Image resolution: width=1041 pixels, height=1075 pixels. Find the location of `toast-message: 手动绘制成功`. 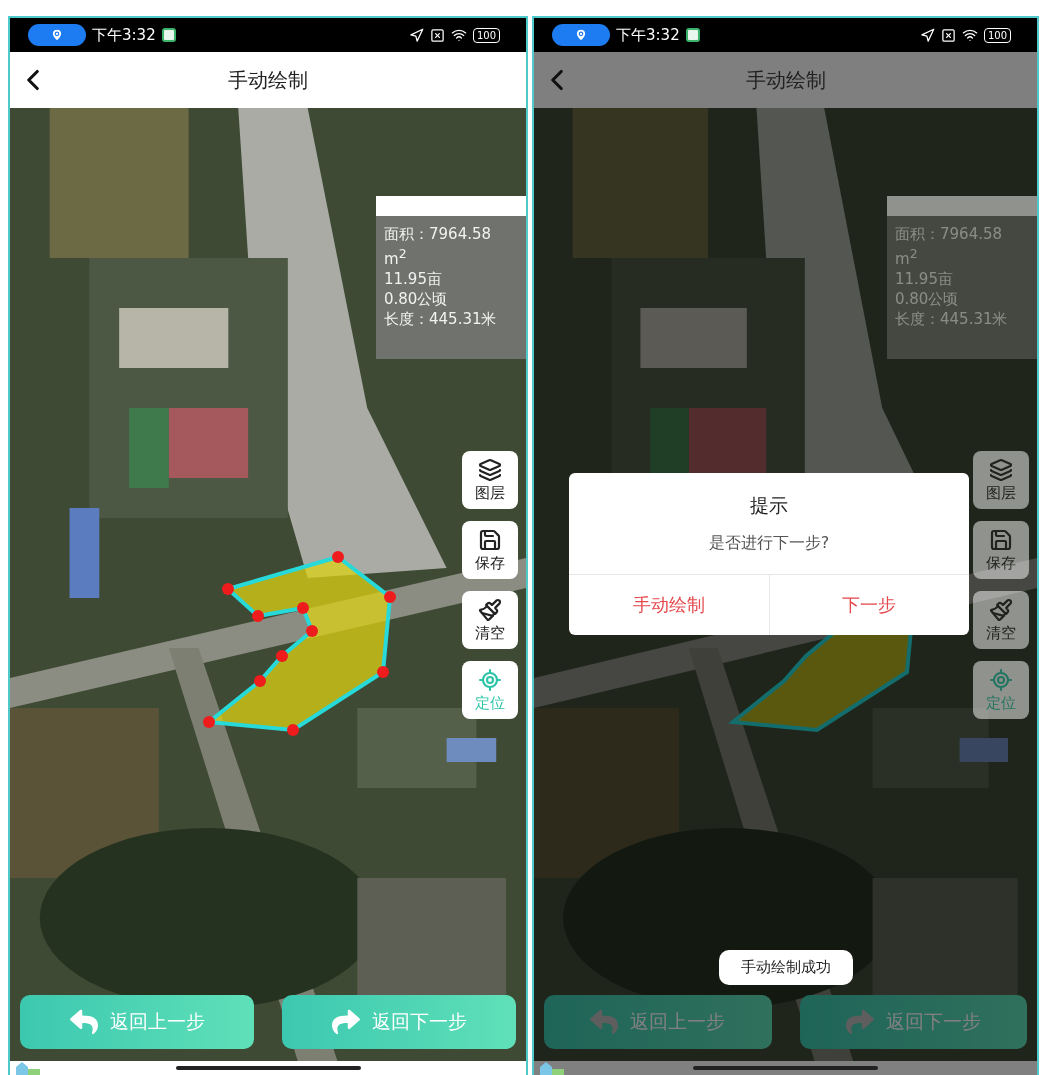

toast-message: 手动绘制成功 is located at coordinates (785, 967).